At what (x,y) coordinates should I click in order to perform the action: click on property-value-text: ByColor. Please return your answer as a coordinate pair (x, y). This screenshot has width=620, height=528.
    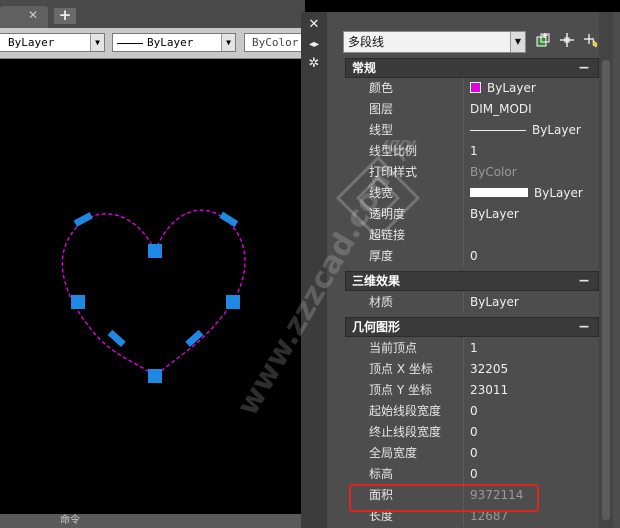
    Looking at the image, I should click on (493, 172).